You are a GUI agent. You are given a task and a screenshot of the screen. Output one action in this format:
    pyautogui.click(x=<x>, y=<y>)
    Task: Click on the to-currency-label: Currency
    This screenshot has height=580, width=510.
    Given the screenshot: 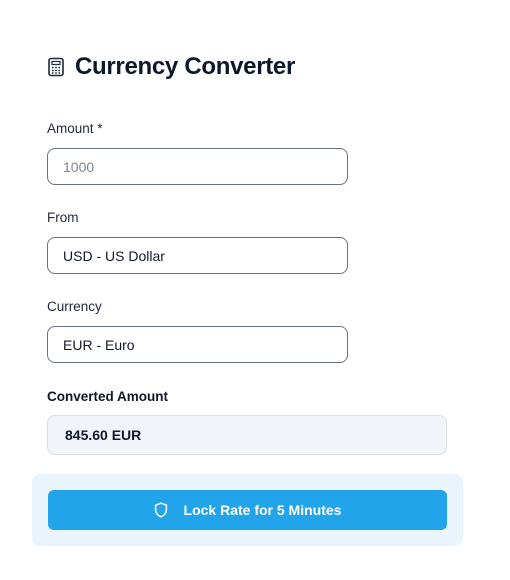 What is the action you would take?
    pyautogui.click(x=74, y=306)
    